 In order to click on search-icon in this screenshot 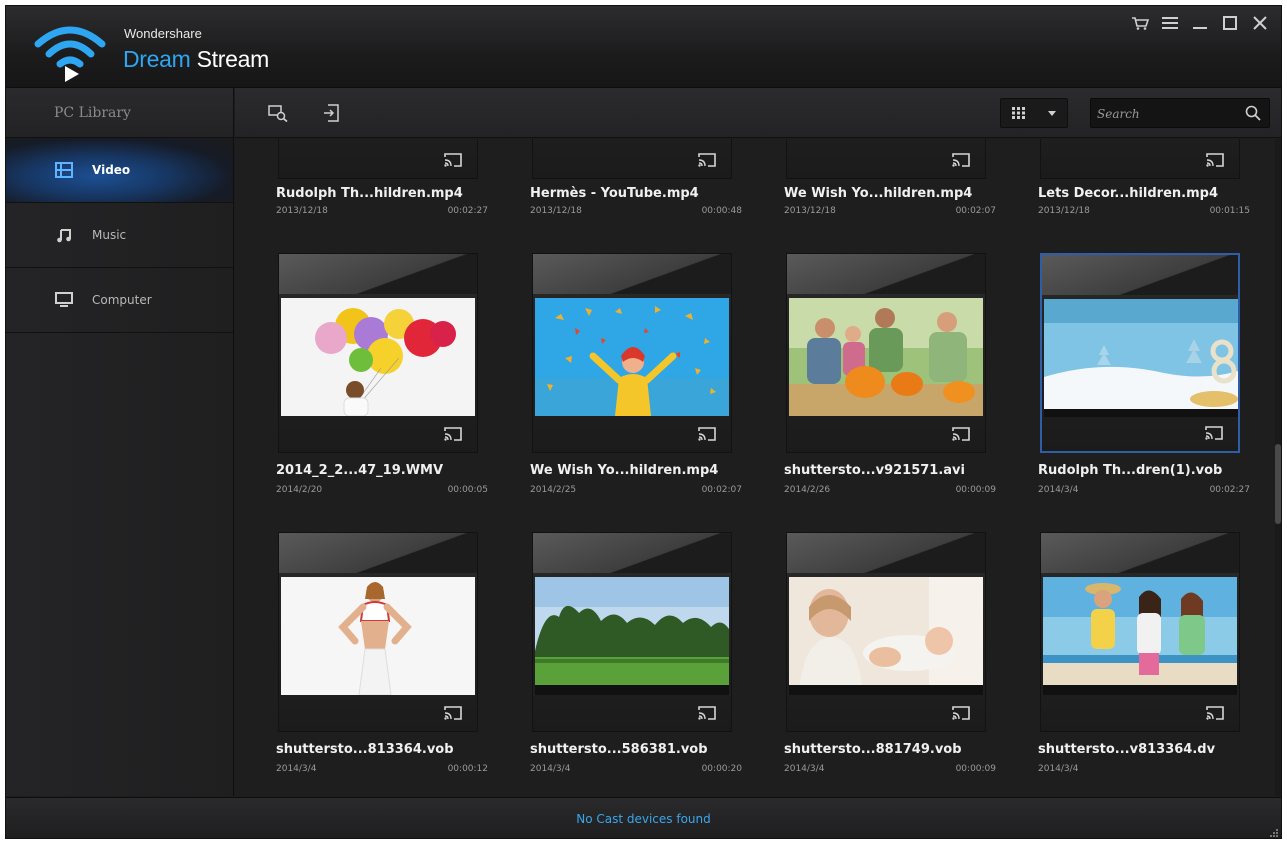, I will do `click(1253, 113)`.